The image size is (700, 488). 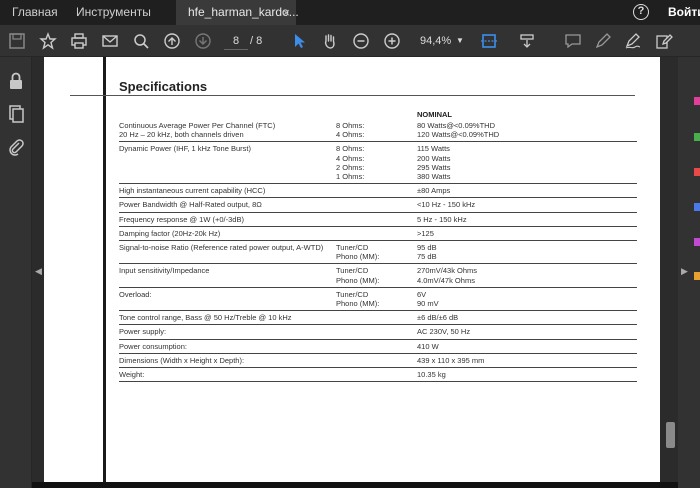 What do you see at coordinates (460, 40) in the screenshot?
I see `chevron-down-icon: ▼` at bounding box center [460, 40].